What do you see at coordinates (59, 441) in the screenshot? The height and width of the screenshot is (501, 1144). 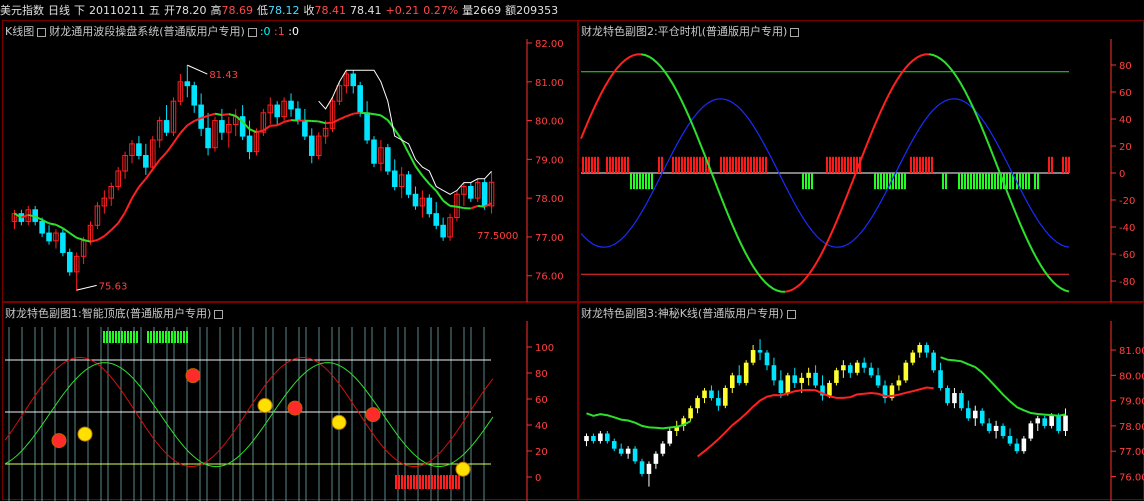 I see `top-signal-dot` at bounding box center [59, 441].